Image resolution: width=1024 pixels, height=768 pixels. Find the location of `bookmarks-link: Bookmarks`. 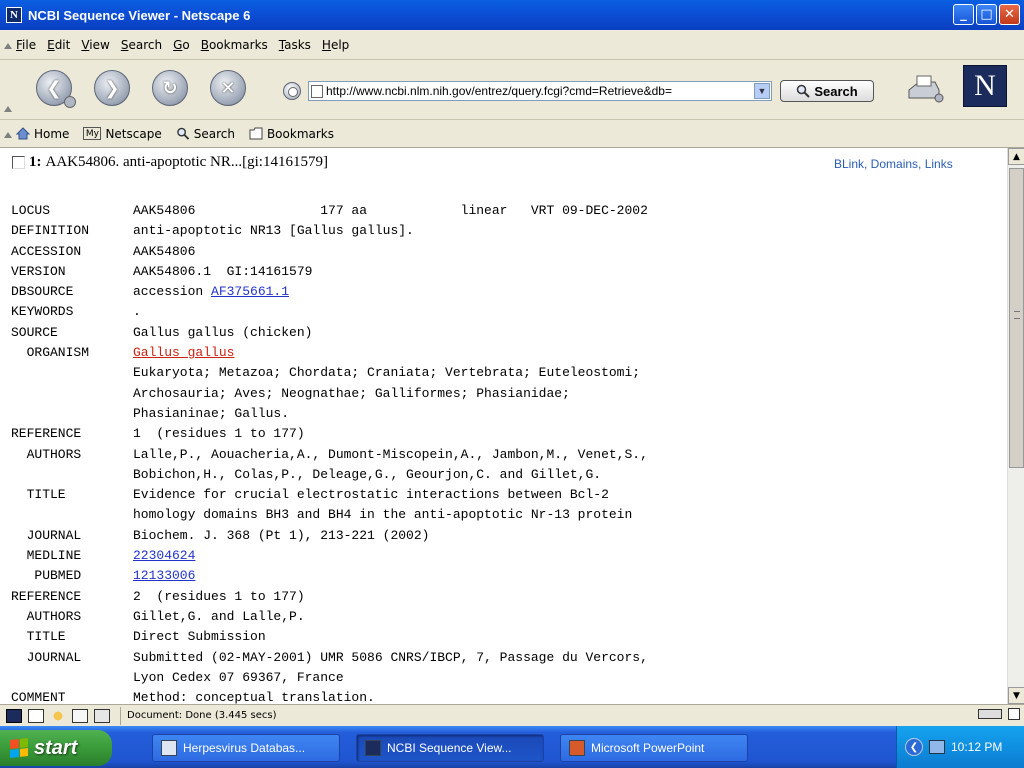

bookmarks-link: Bookmarks is located at coordinates (291, 134).